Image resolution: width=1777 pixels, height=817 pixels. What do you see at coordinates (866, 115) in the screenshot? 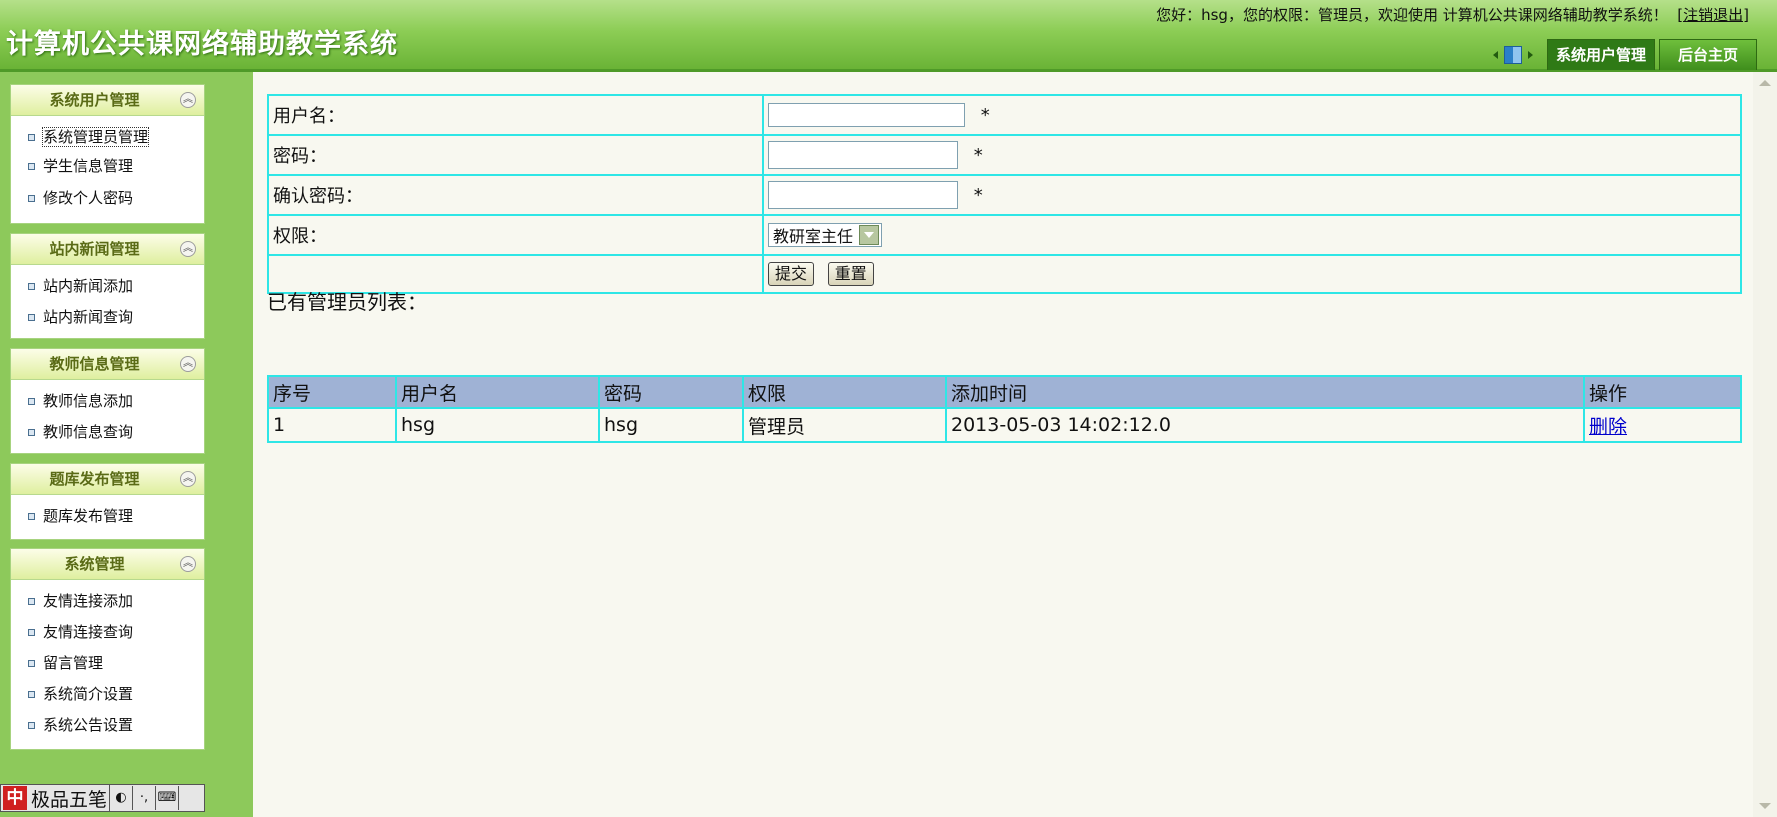
I see `username-input` at bounding box center [866, 115].